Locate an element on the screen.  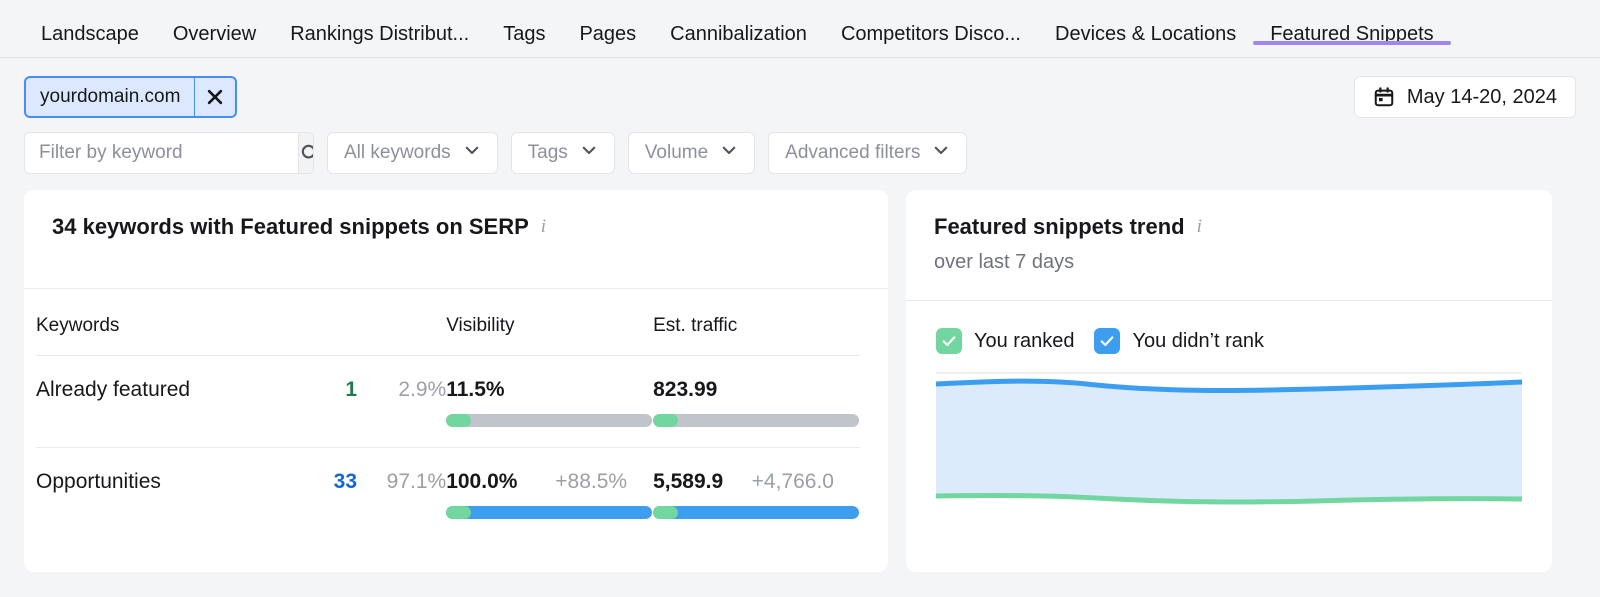
domain-chip: yourdomain.com is located at coordinates (131, 97).